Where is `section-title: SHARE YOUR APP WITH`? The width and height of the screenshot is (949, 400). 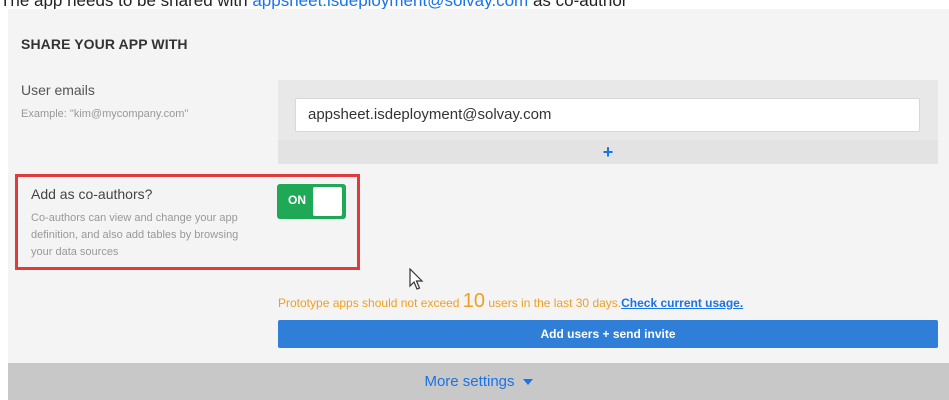
section-title: SHARE YOUR APP WITH is located at coordinates (104, 44).